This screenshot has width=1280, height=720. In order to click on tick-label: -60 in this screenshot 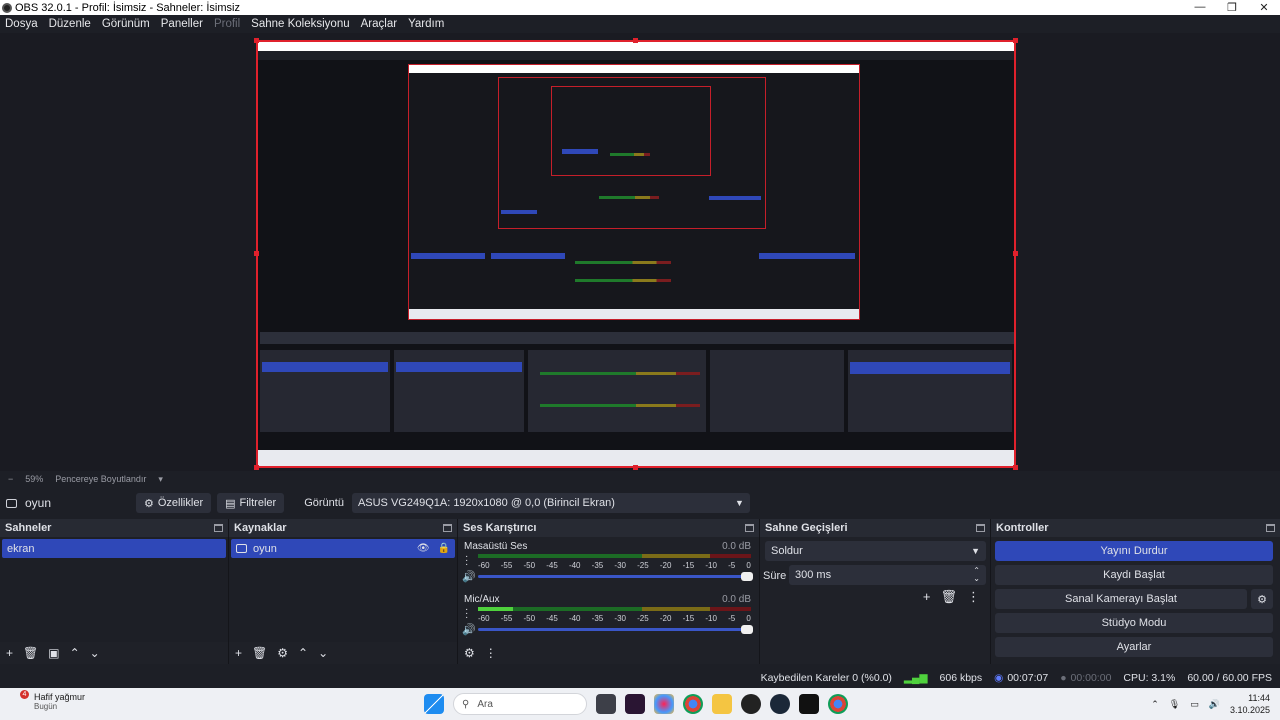, I will do `click(484, 565)`.